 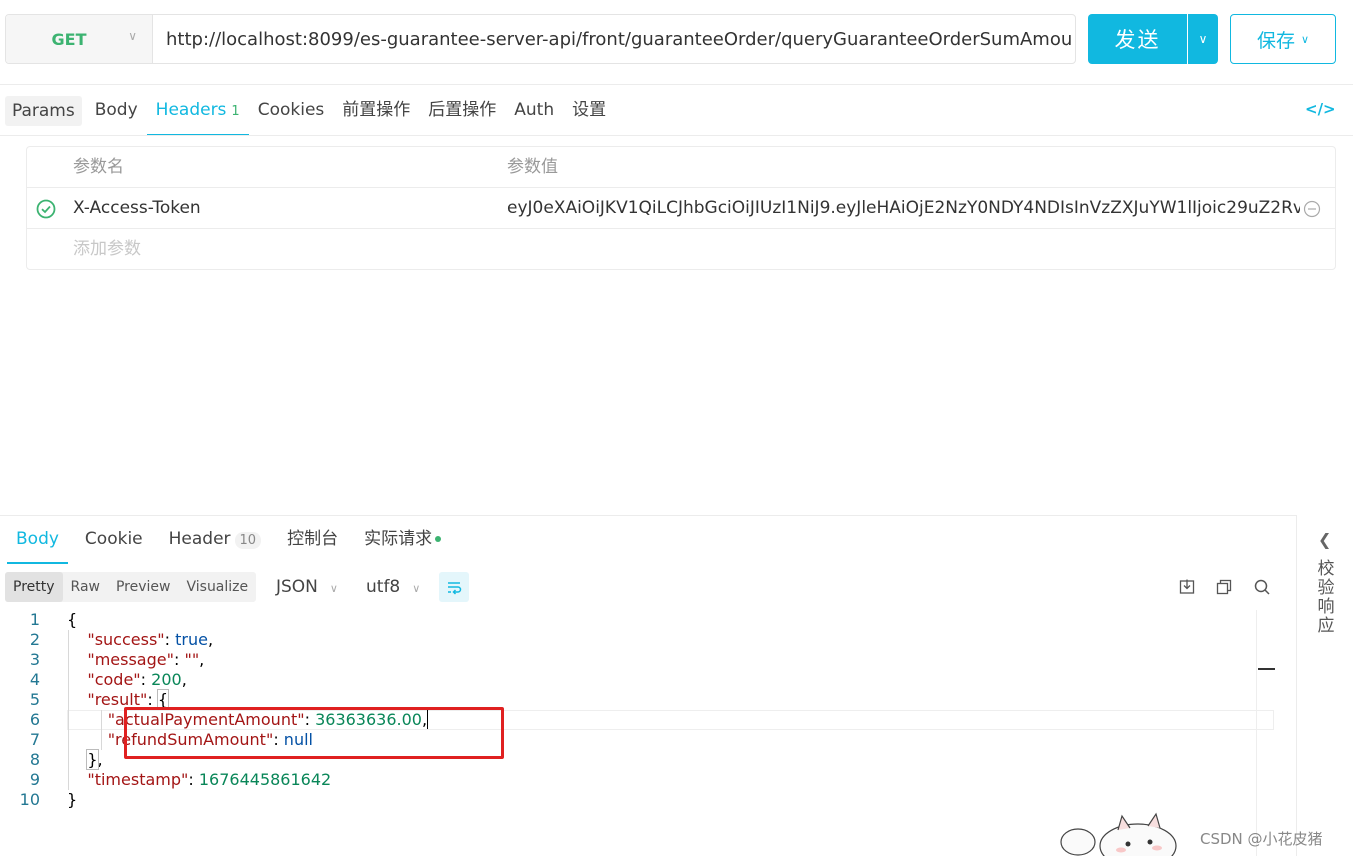 I want to click on header-name-input: X-Access-Token, so click(x=283, y=208).